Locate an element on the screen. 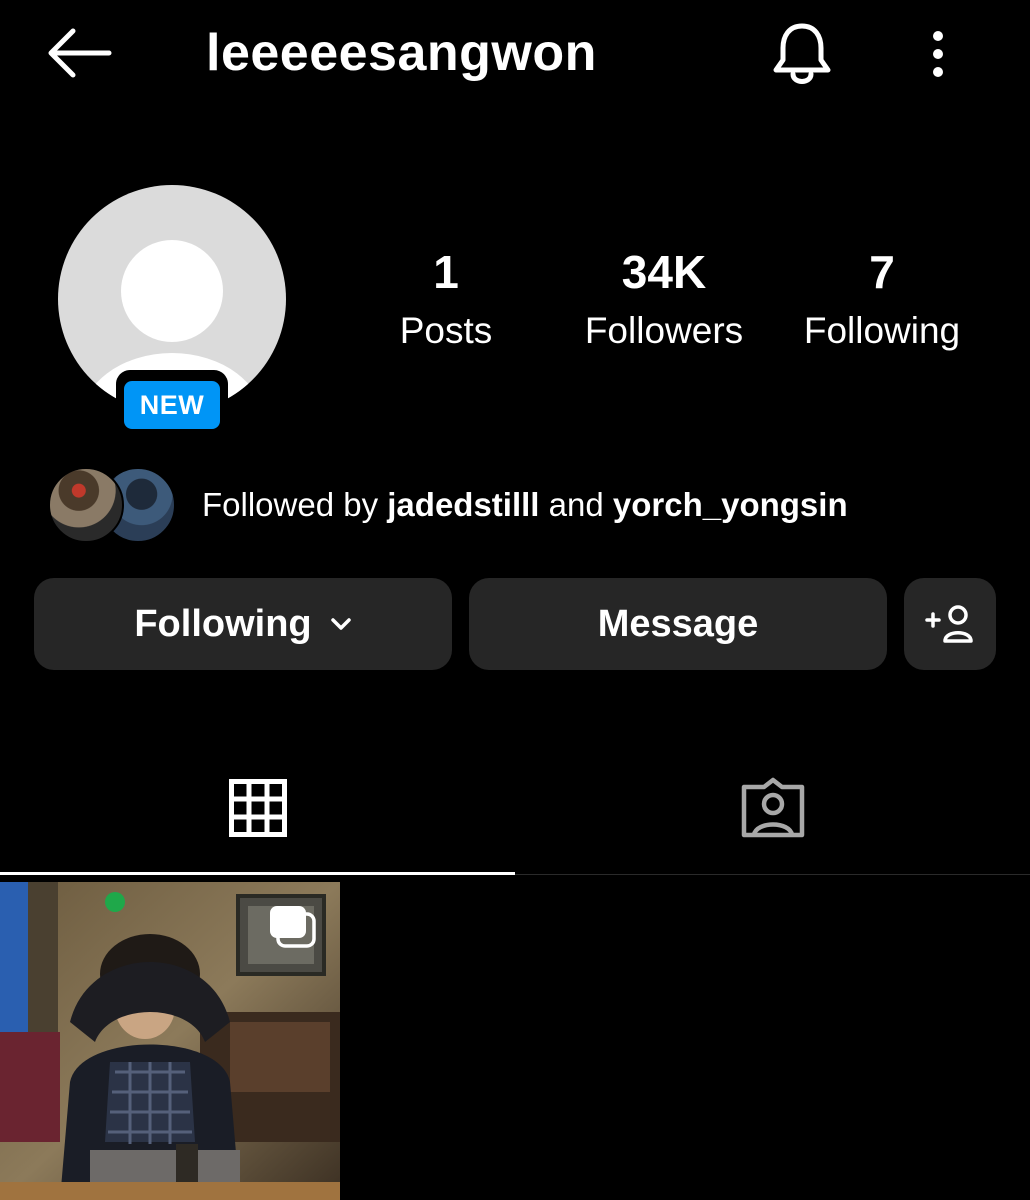 The height and width of the screenshot is (1200, 1030). mutual-avatar-jadedstilll is located at coordinates (86, 505).